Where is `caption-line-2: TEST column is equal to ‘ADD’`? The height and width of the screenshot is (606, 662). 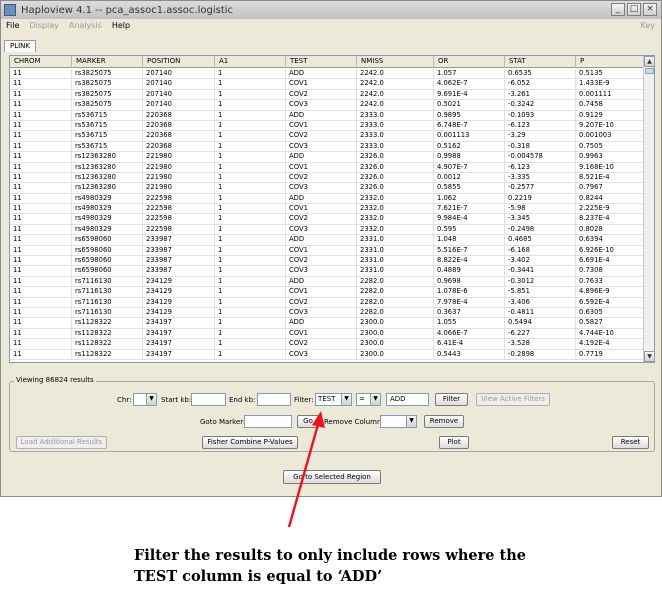
caption-line-2: TEST column is equal to ‘ADD’ is located at coordinates (258, 576).